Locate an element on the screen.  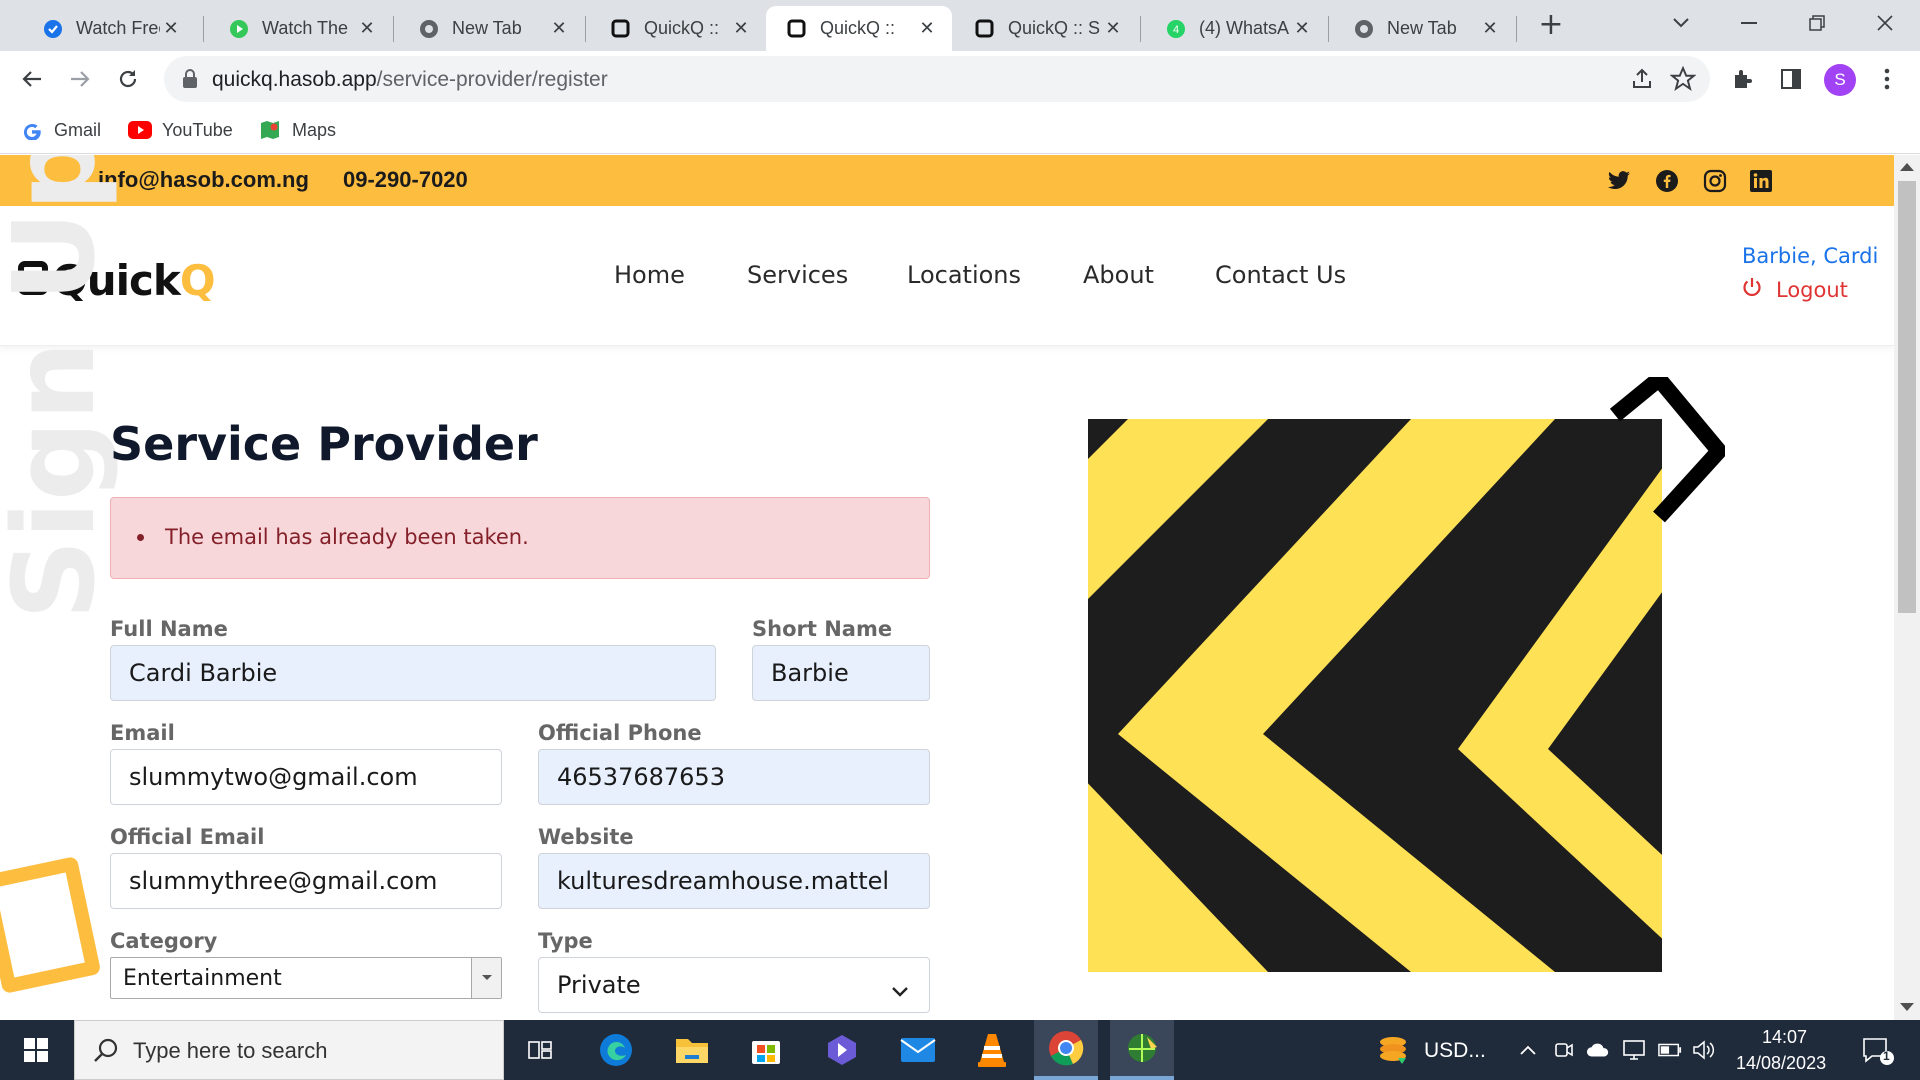
new-tab-button: + is located at coordinates (1551, 26).